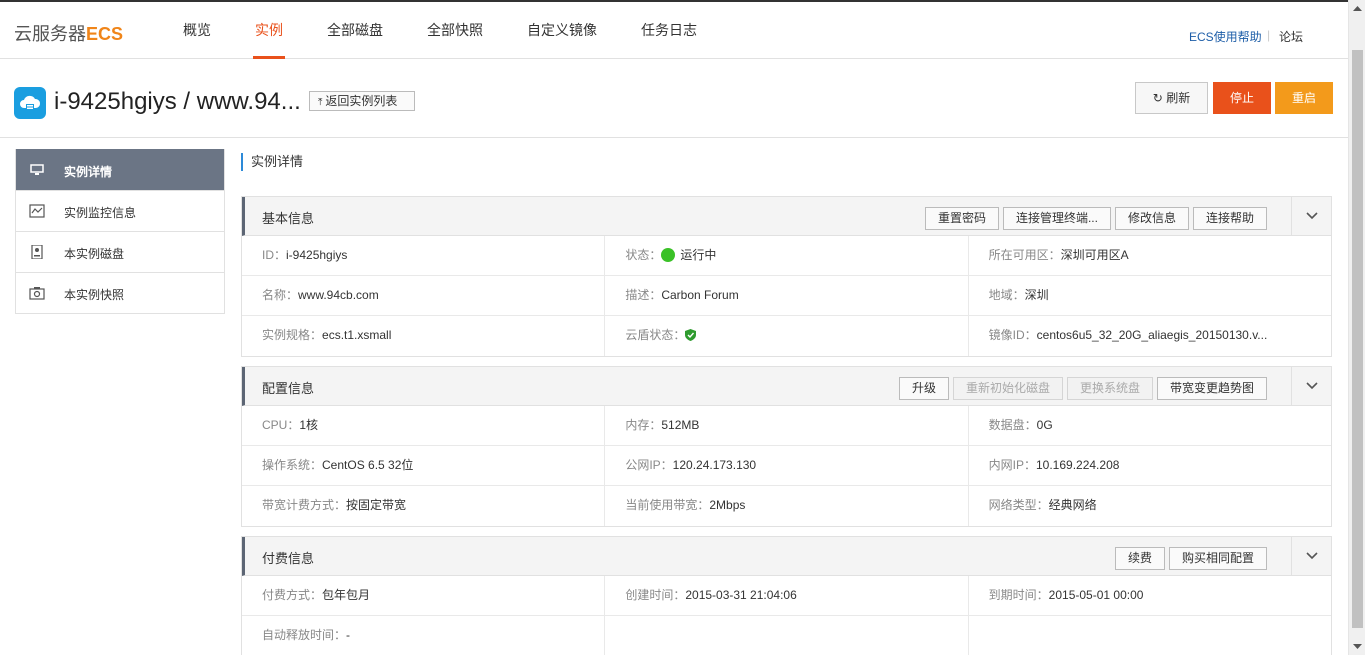 The height and width of the screenshot is (655, 1365). I want to click on restart-button: 重启, so click(1304, 98).